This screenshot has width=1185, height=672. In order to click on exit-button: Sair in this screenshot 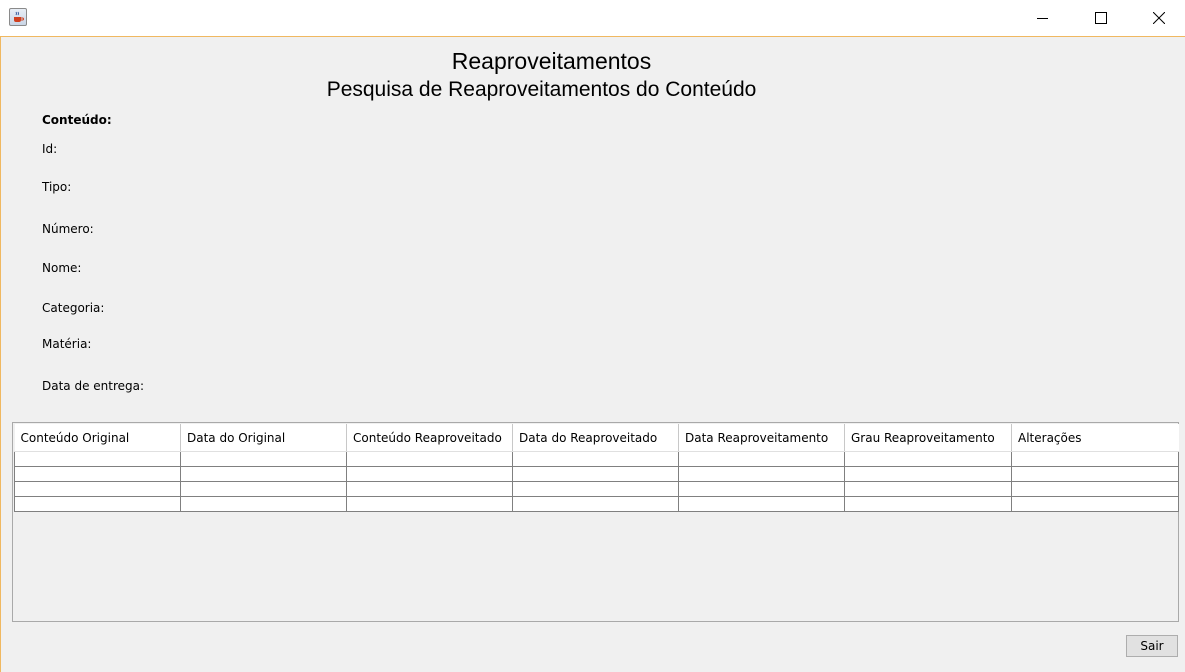, I will do `click(1152, 646)`.